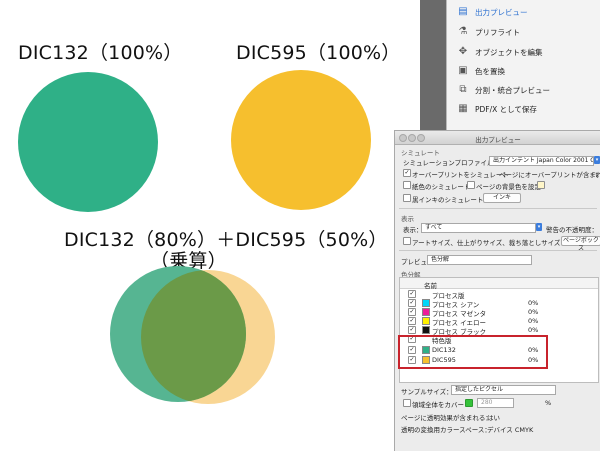 The width and height of the screenshot is (600, 451). What do you see at coordinates (499, 284) in the screenshot?
I see `table-header: 名前` at bounding box center [499, 284].